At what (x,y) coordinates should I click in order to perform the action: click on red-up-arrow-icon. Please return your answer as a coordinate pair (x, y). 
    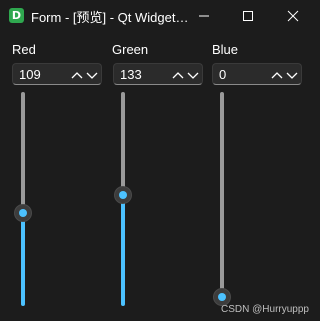
    Looking at the image, I should click on (77, 75).